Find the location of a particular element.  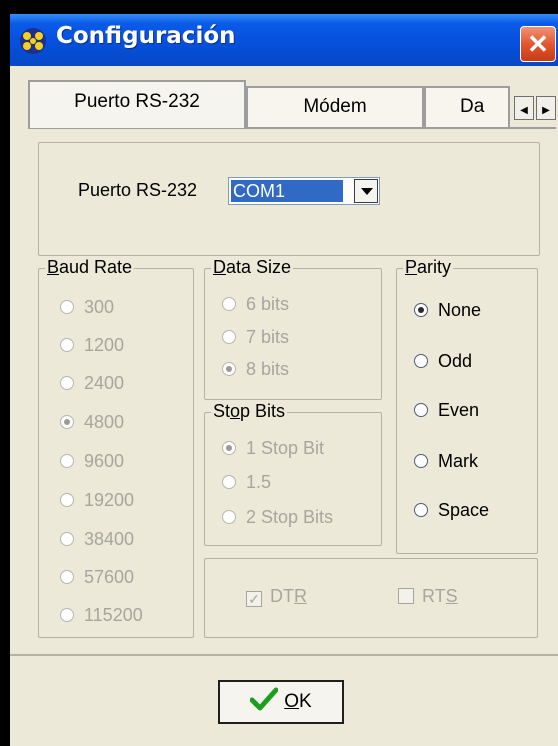

tab-puerto-rs232: Puerto RS-232 is located at coordinates (137, 104).